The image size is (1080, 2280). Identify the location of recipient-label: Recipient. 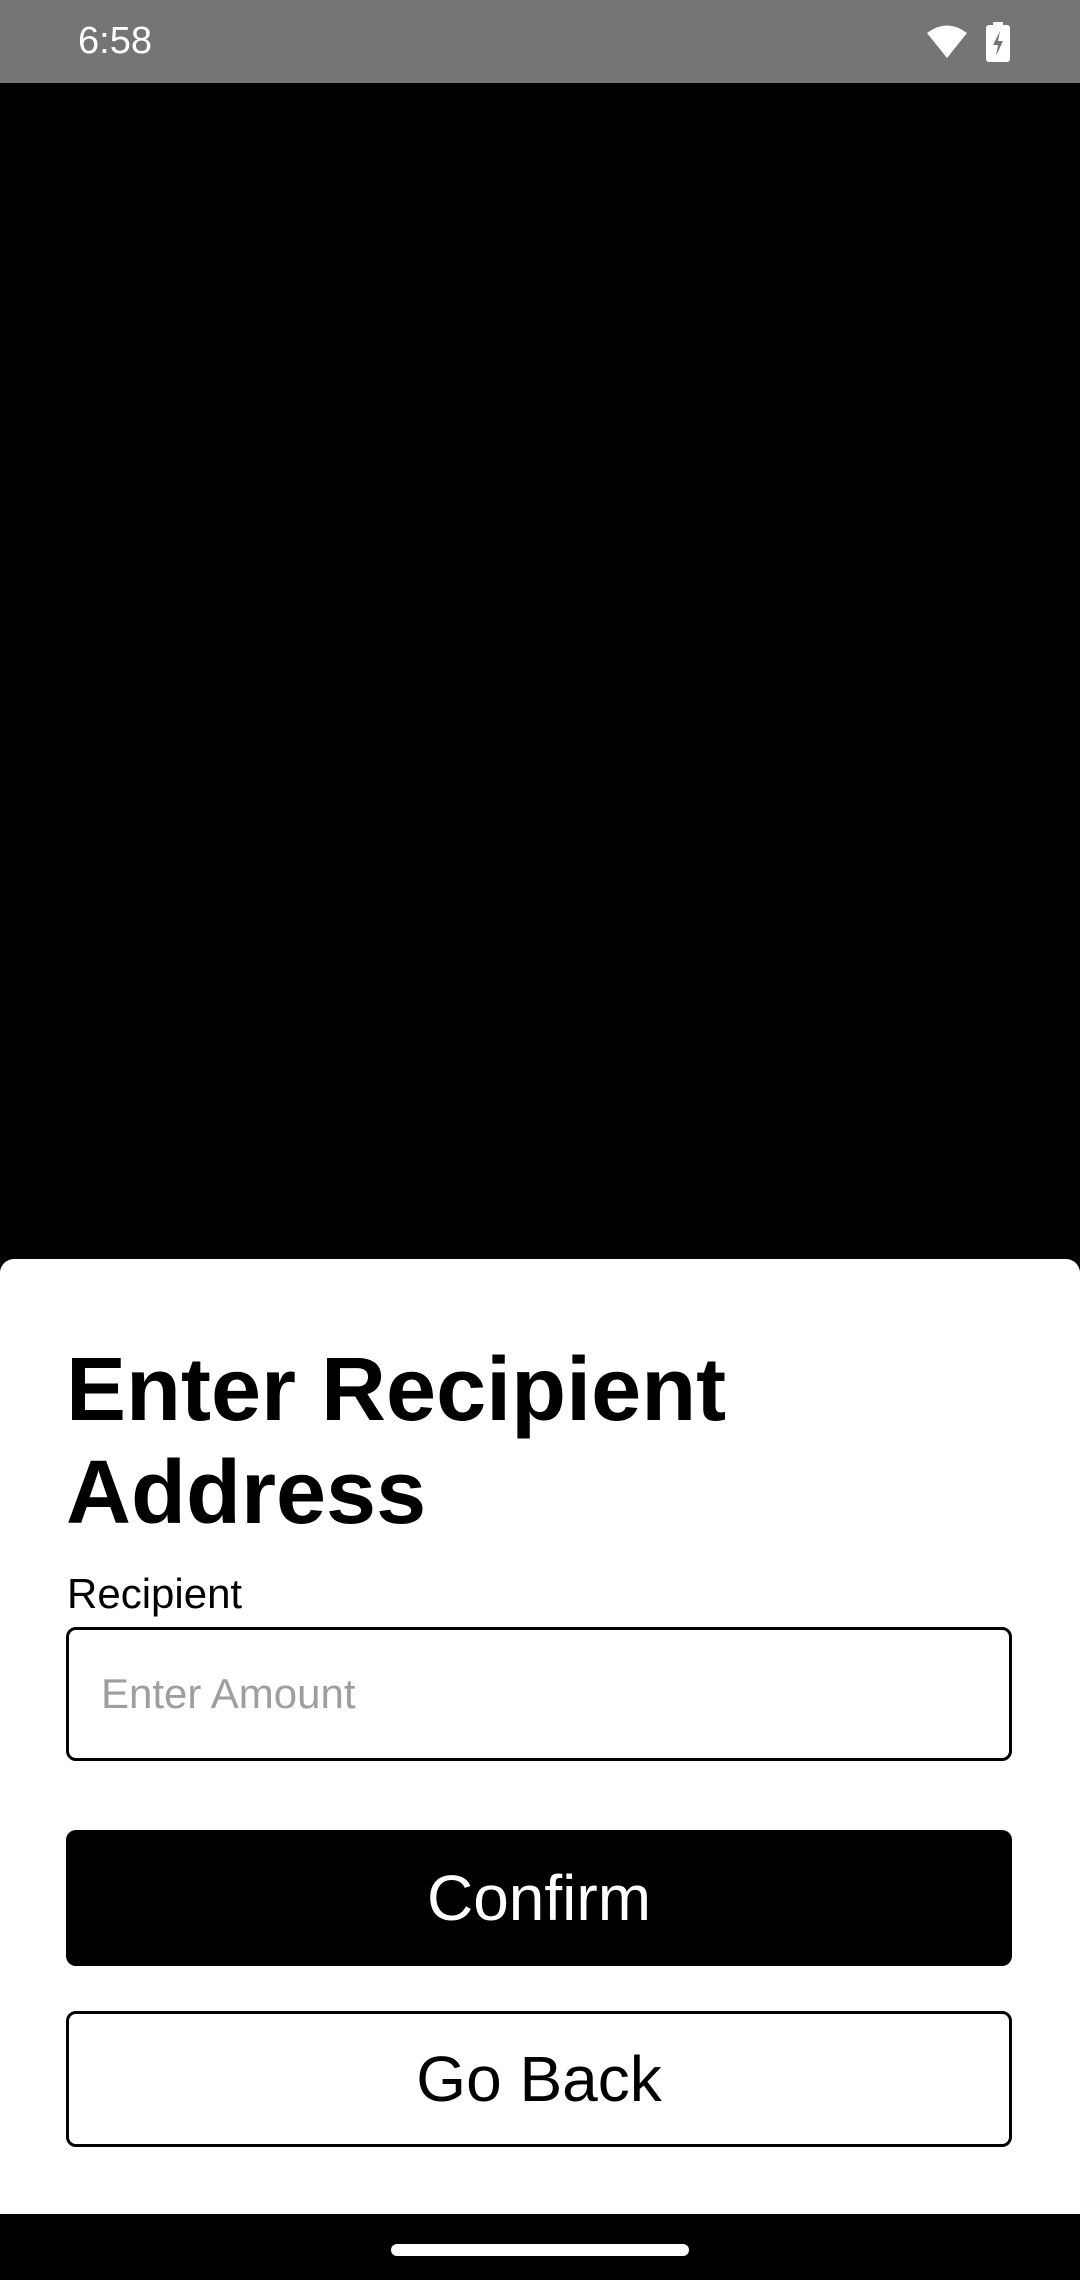
(155, 1593).